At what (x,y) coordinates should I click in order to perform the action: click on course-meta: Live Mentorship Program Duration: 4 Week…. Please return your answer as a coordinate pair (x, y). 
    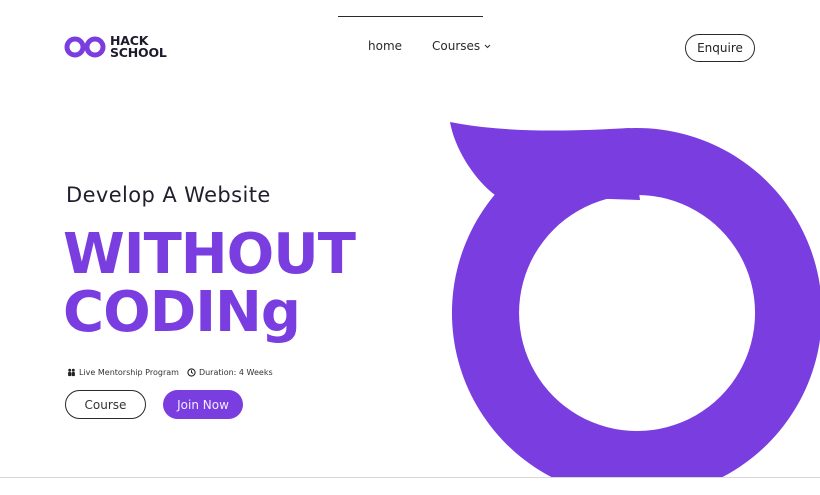
    Looking at the image, I should click on (170, 372).